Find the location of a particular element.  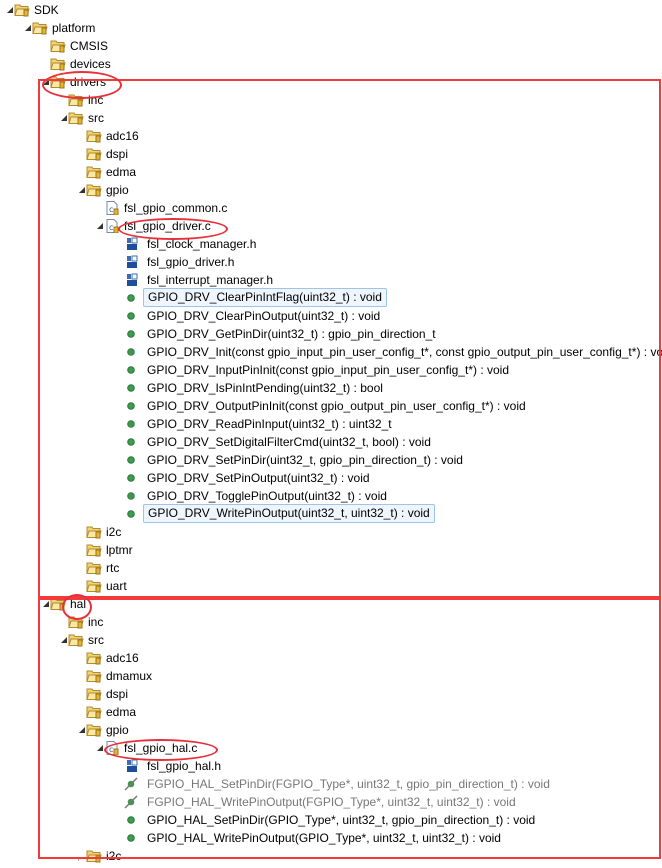

annotation-oval-fsl-gpio-driver is located at coordinates (173, 229).